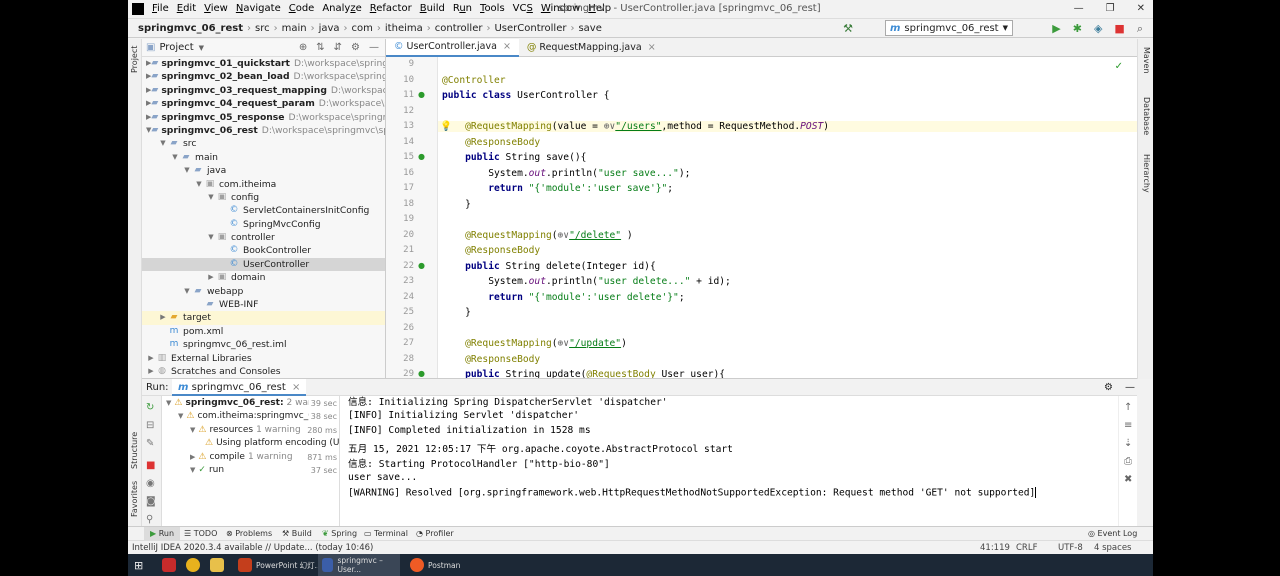 The image size is (1280, 576). I want to click on tree-item: ▼ ▰ webapp, so click(263, 291).